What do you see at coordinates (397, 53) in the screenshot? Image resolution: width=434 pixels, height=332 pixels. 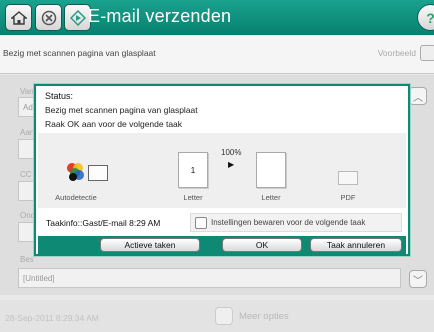 I see `preview-button-label: Voorbeeld` at bounding box center [397, 53].